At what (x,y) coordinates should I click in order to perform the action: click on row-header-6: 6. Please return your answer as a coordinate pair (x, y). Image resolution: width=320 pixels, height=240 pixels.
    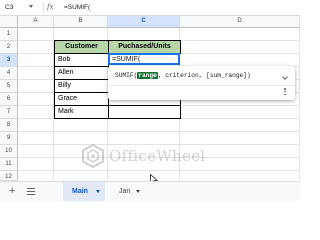
    Looking at the image, I should click on (9, 99).